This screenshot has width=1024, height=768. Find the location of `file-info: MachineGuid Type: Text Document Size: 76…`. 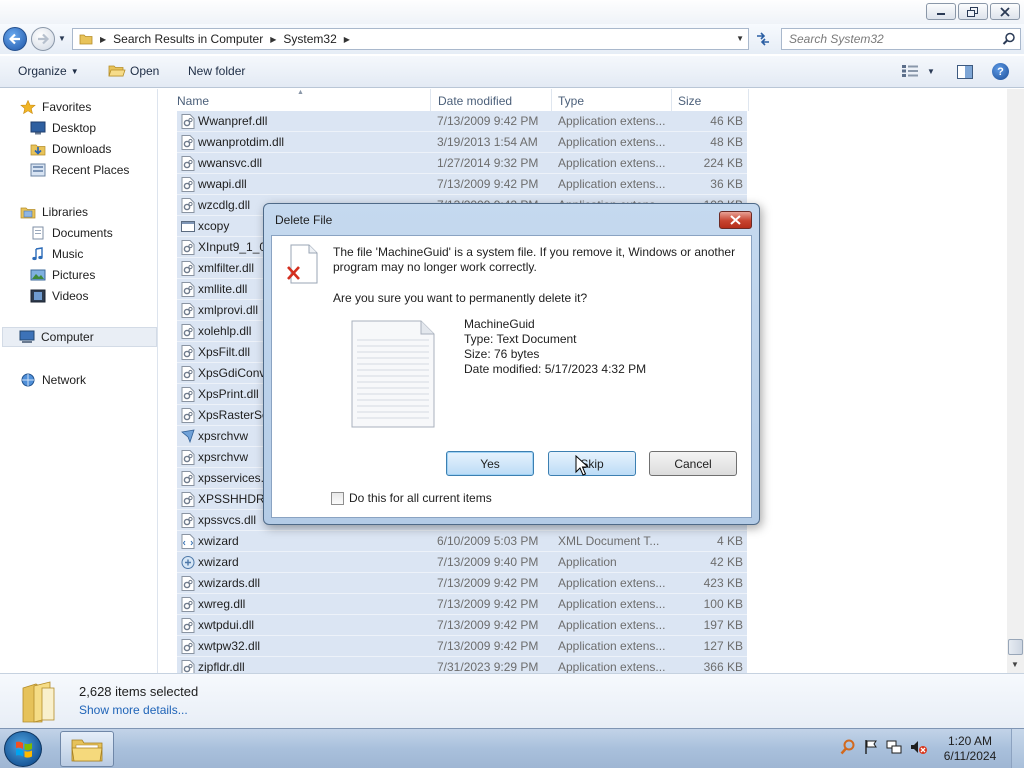

file-info: MachineGuid Type: Text Document Size: 76… is located at coordinates (555, 347).